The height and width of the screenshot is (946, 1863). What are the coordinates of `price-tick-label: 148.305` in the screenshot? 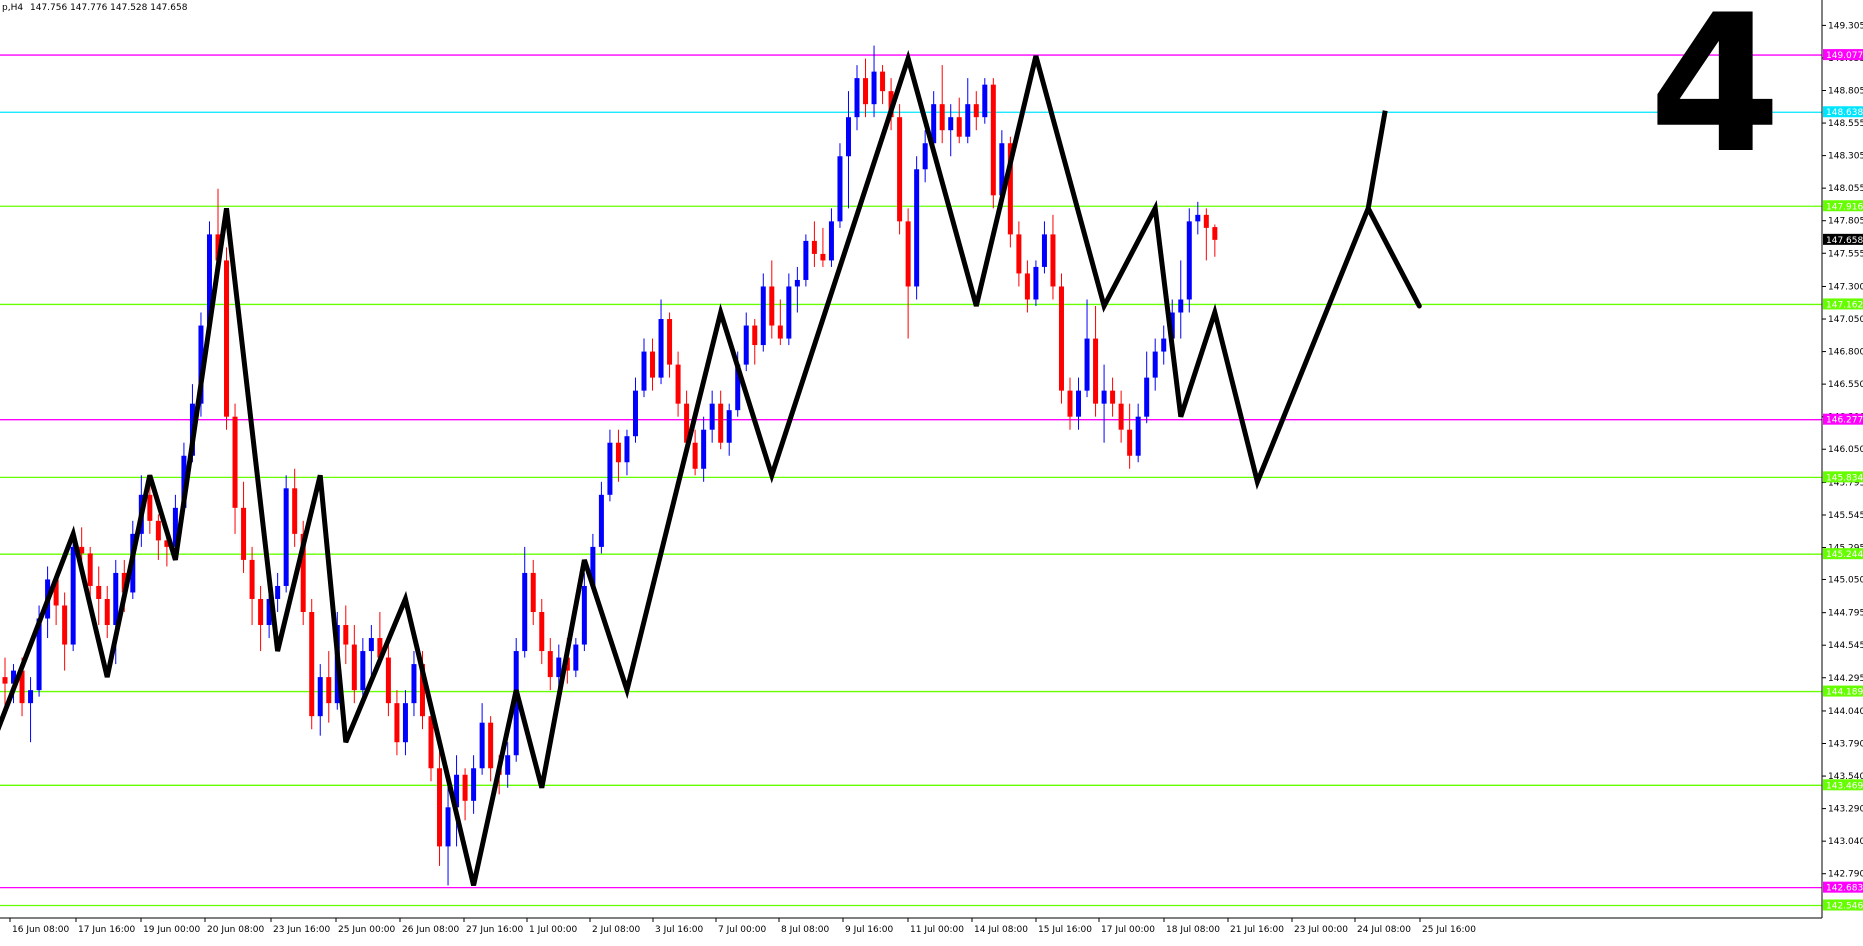 It's located at (1845, 157).